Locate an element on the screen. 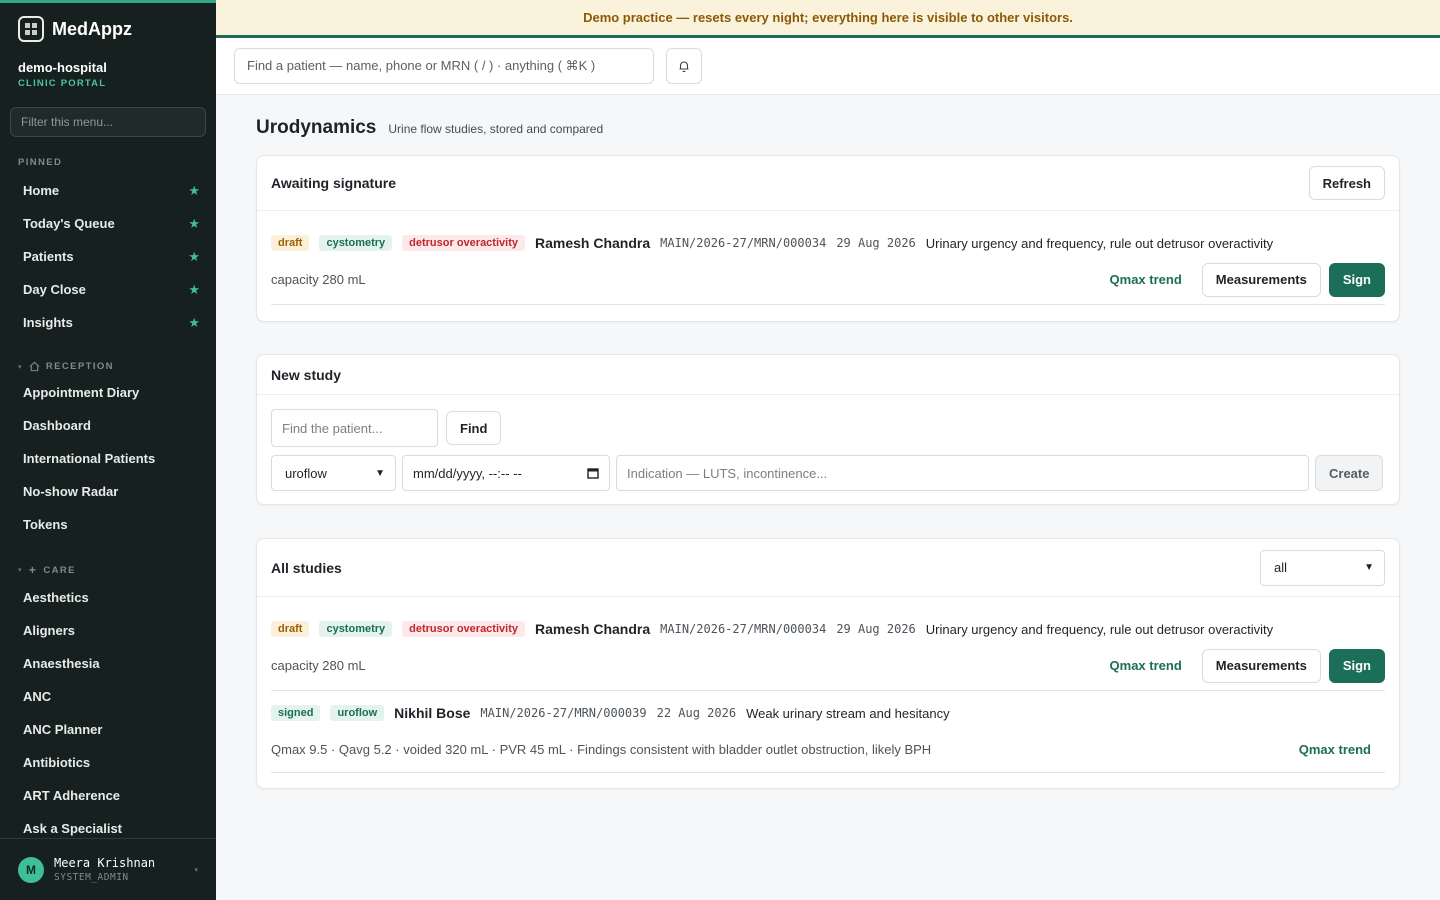 The image size is (1440, 900). reception-section-toggle: ▾ RECEPTION is located at coordinates (108, 366).